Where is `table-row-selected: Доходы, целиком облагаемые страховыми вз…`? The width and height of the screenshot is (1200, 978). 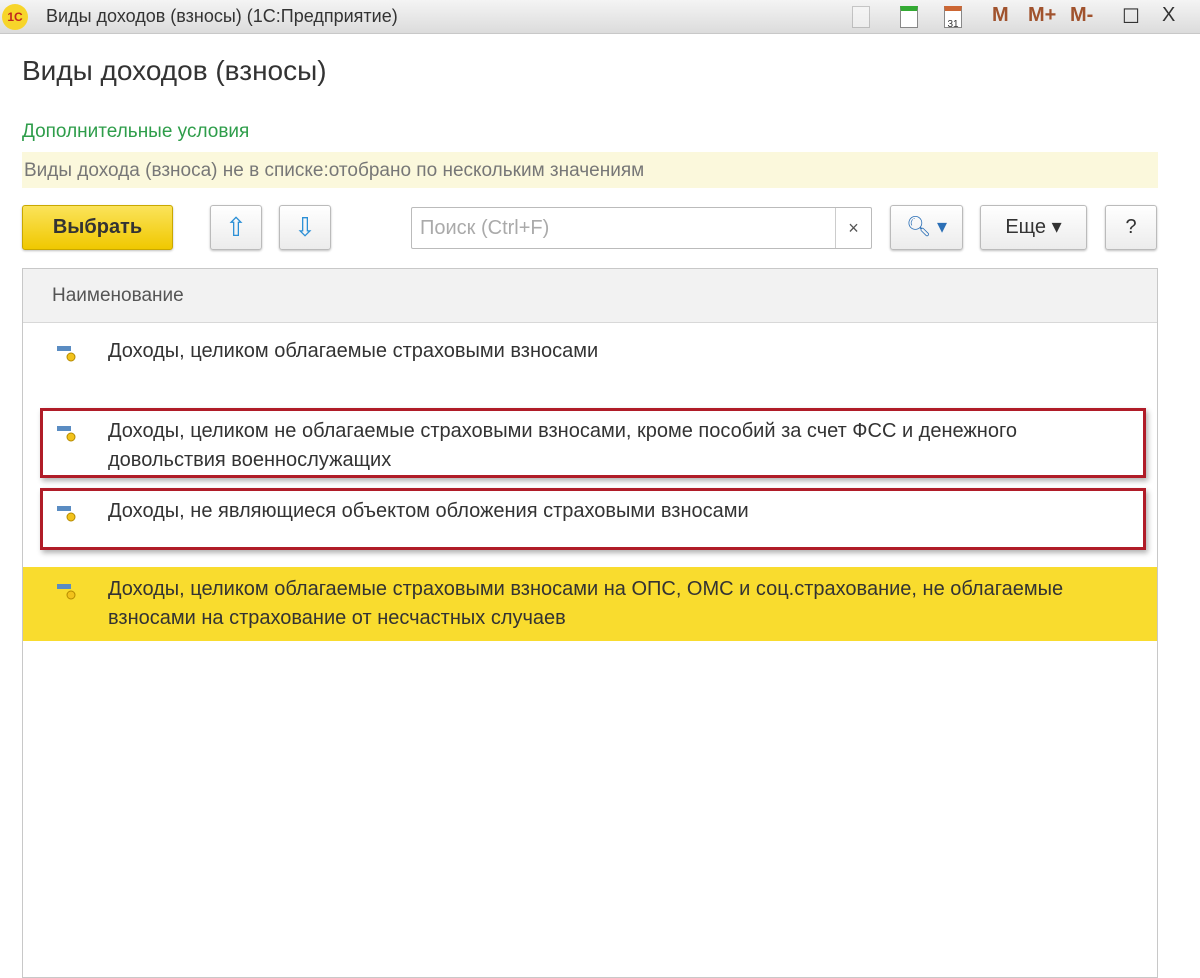
table-row-selected: Доходы, целиком облагаемые страховыми вз… is located at coordinates (590, 604).